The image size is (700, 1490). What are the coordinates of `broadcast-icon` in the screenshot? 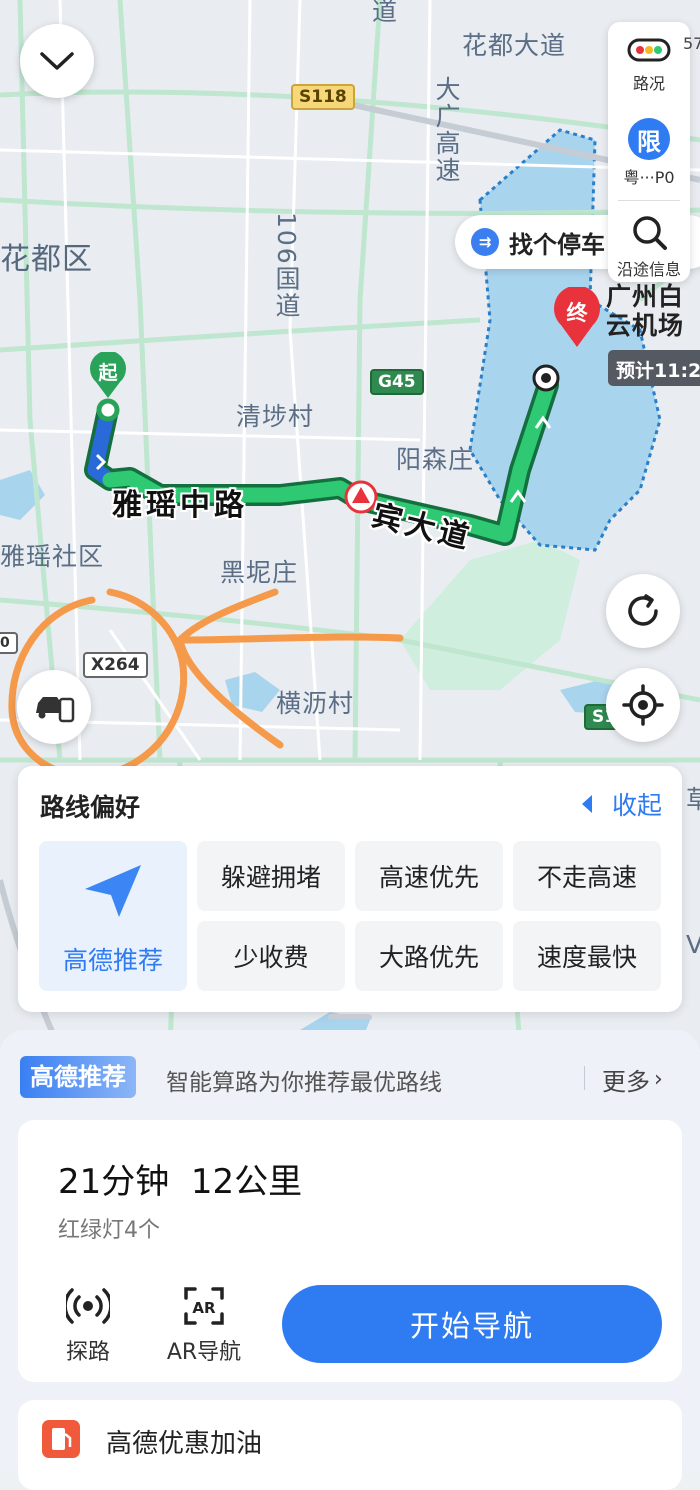 It's located at (88, 1306).